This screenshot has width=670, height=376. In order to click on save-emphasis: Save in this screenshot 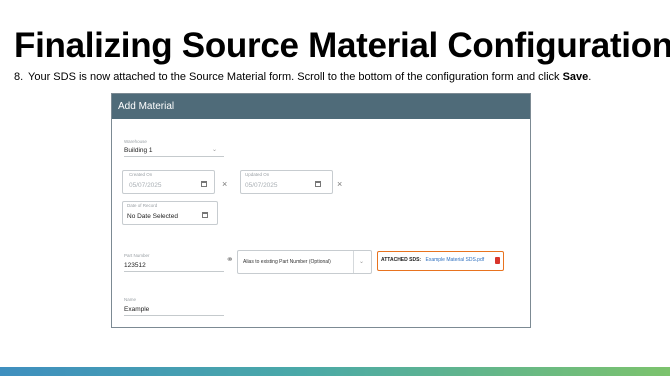, I will do `click(575, 77)`.